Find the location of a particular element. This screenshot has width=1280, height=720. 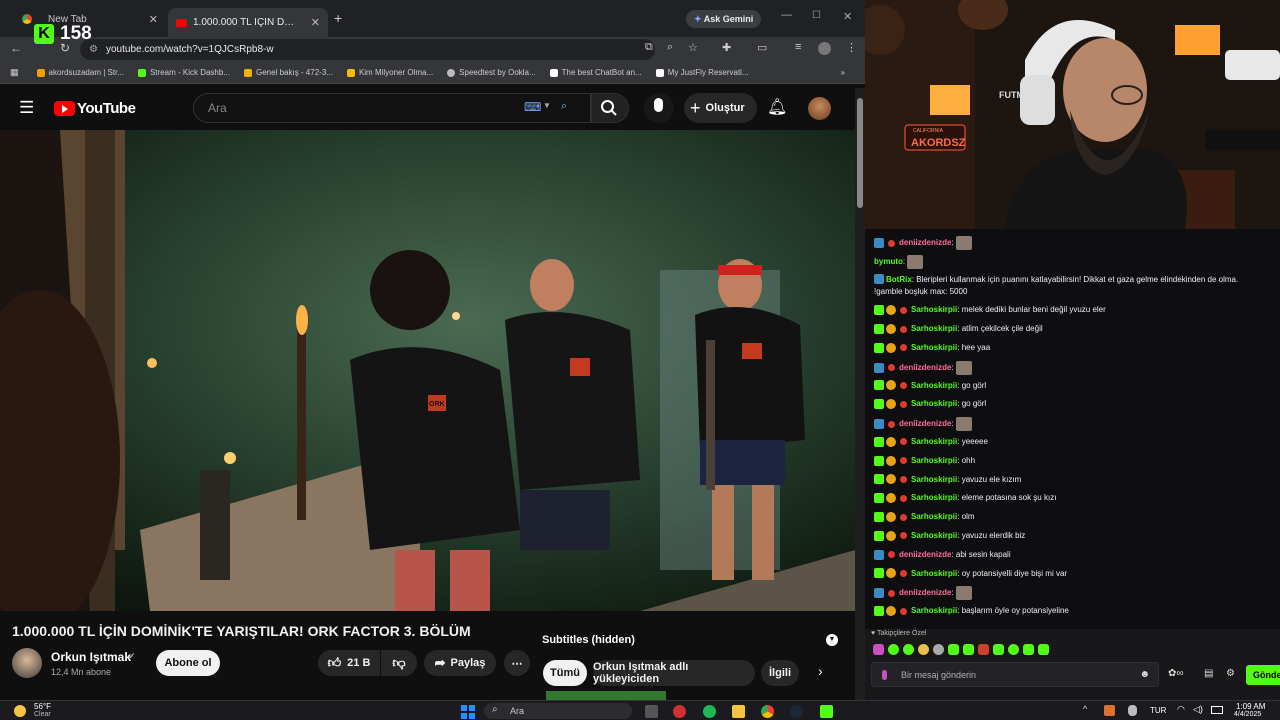

page-scrollbar is located at coordinates (860, 394).